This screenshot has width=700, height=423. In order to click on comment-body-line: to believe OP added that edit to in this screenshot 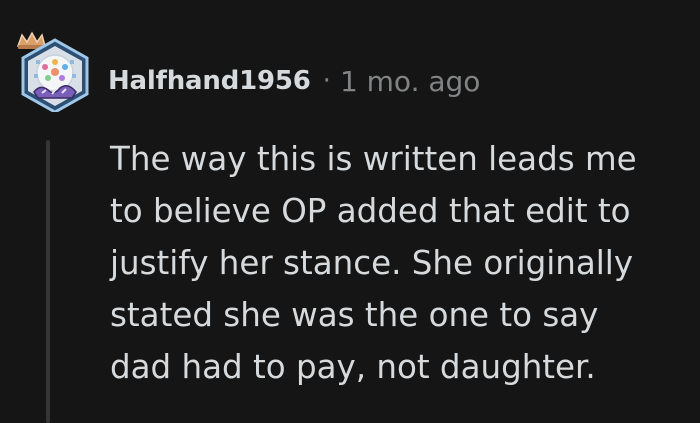, I will do `click(370, 211)`.